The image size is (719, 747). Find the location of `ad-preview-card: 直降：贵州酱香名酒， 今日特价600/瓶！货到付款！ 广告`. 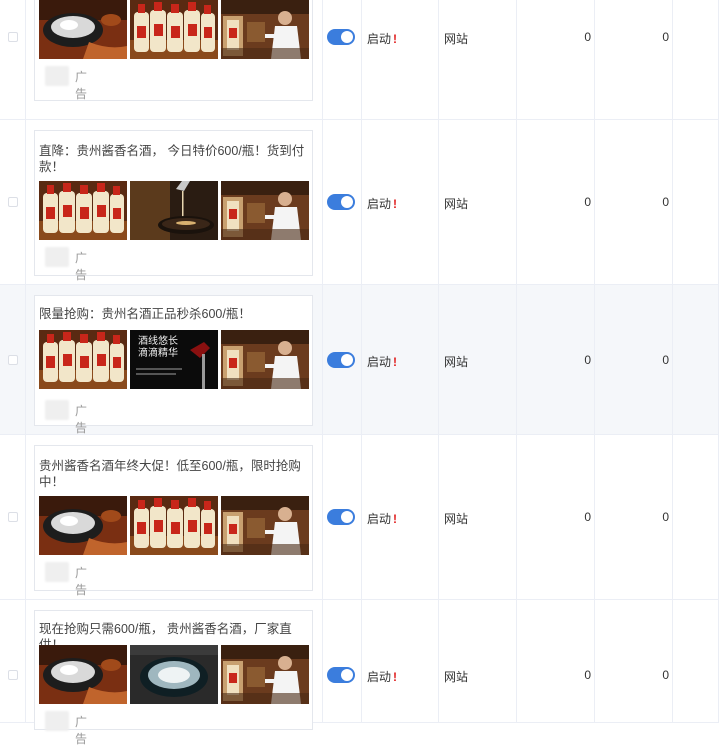

ad-preview-card: 直降：贵州酱香名酒， 今日特价600/瓶！货到付款！ 广告 is located at coordinates (173, 206).